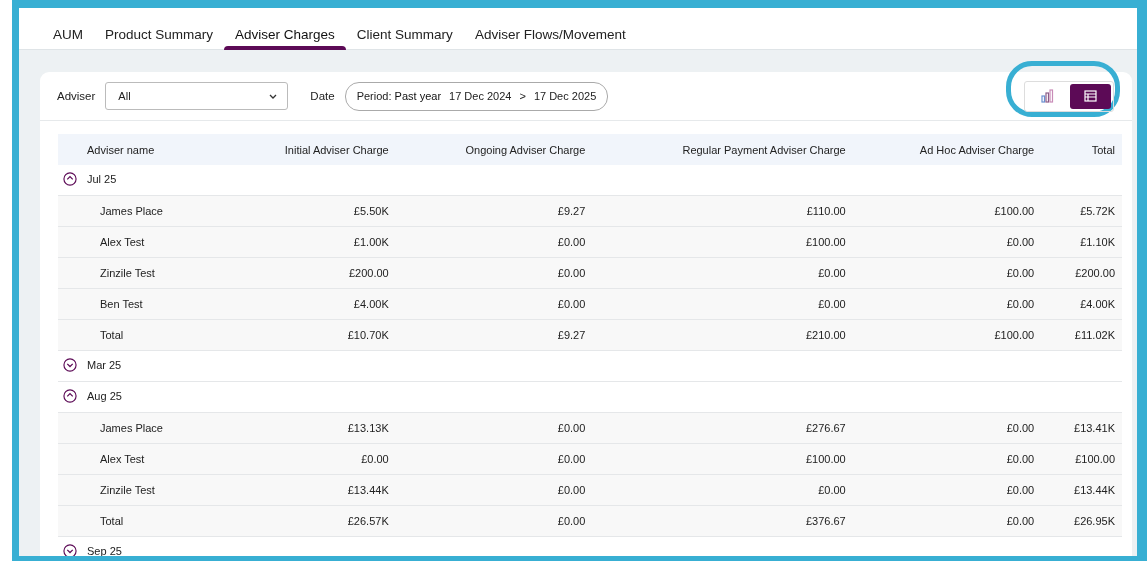 This screenshot has width=1147, height=561. What do you see at coordinates (947, 149) in the screenshot?
I see `column-header: Ad Hoc Adviser Charge` at bounding box center [947, 149].